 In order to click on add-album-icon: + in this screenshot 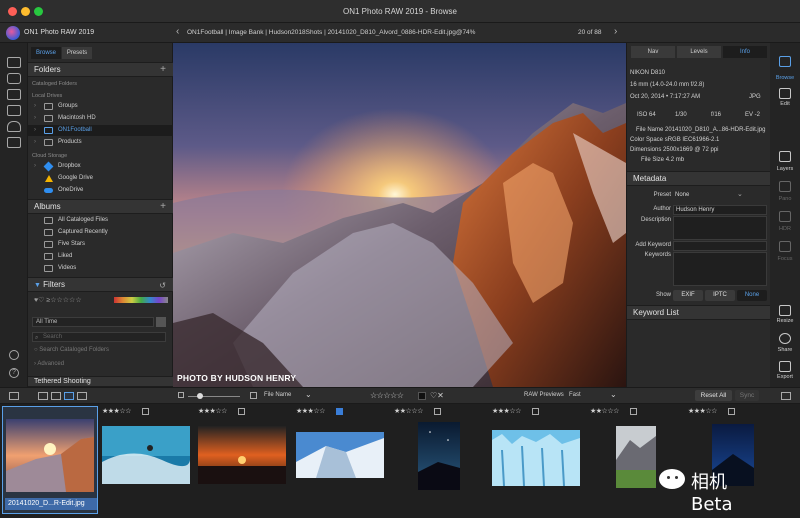, I will do `click(163, 207)`.